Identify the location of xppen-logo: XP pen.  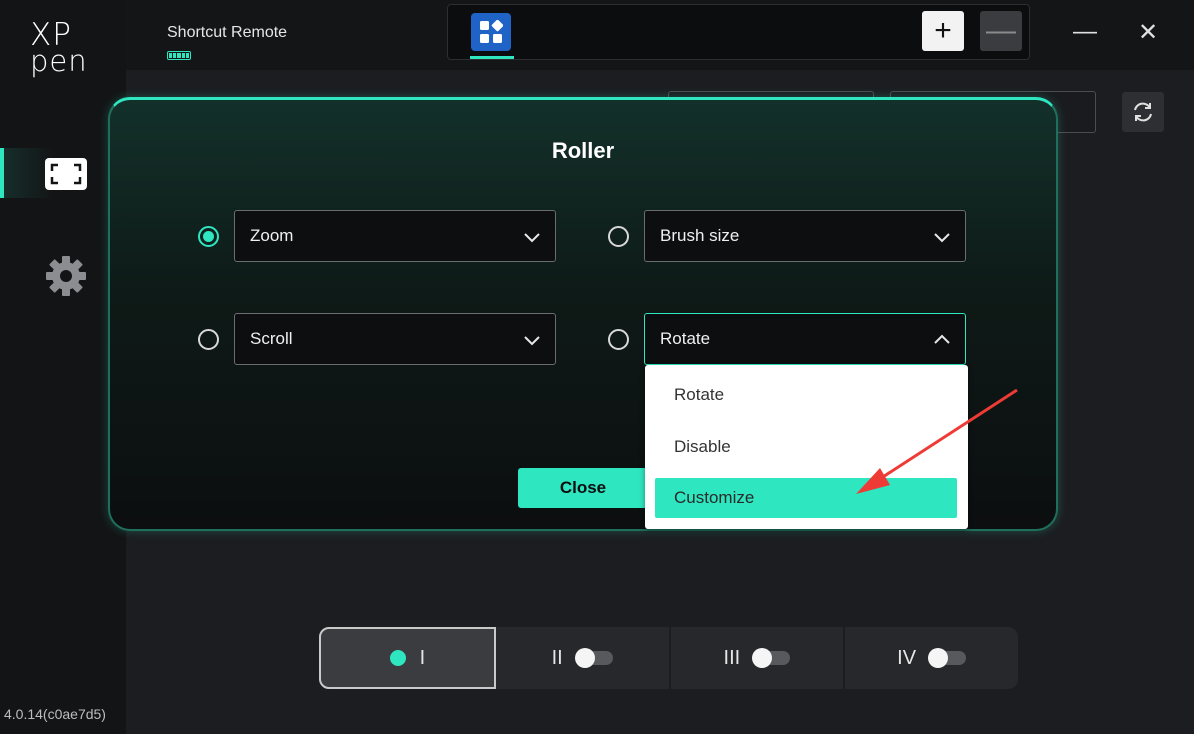
(61, 49).